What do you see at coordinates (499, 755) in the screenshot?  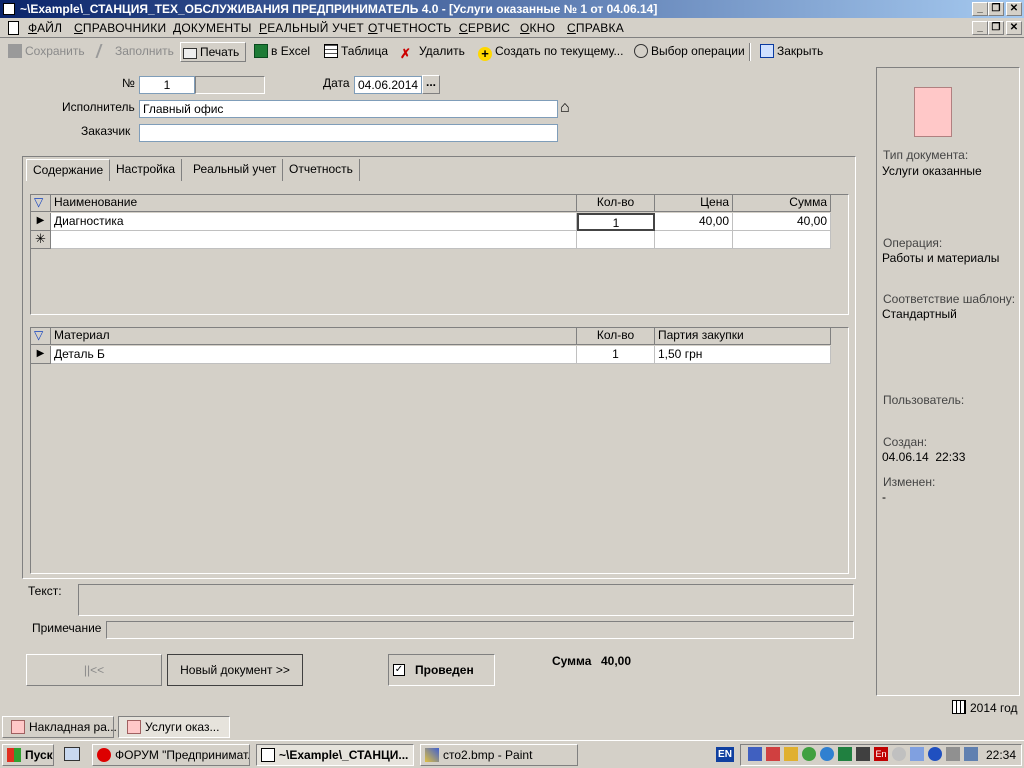 I see `task-paint: сто2.bmp - Paint` at bounding box center [499, 755].